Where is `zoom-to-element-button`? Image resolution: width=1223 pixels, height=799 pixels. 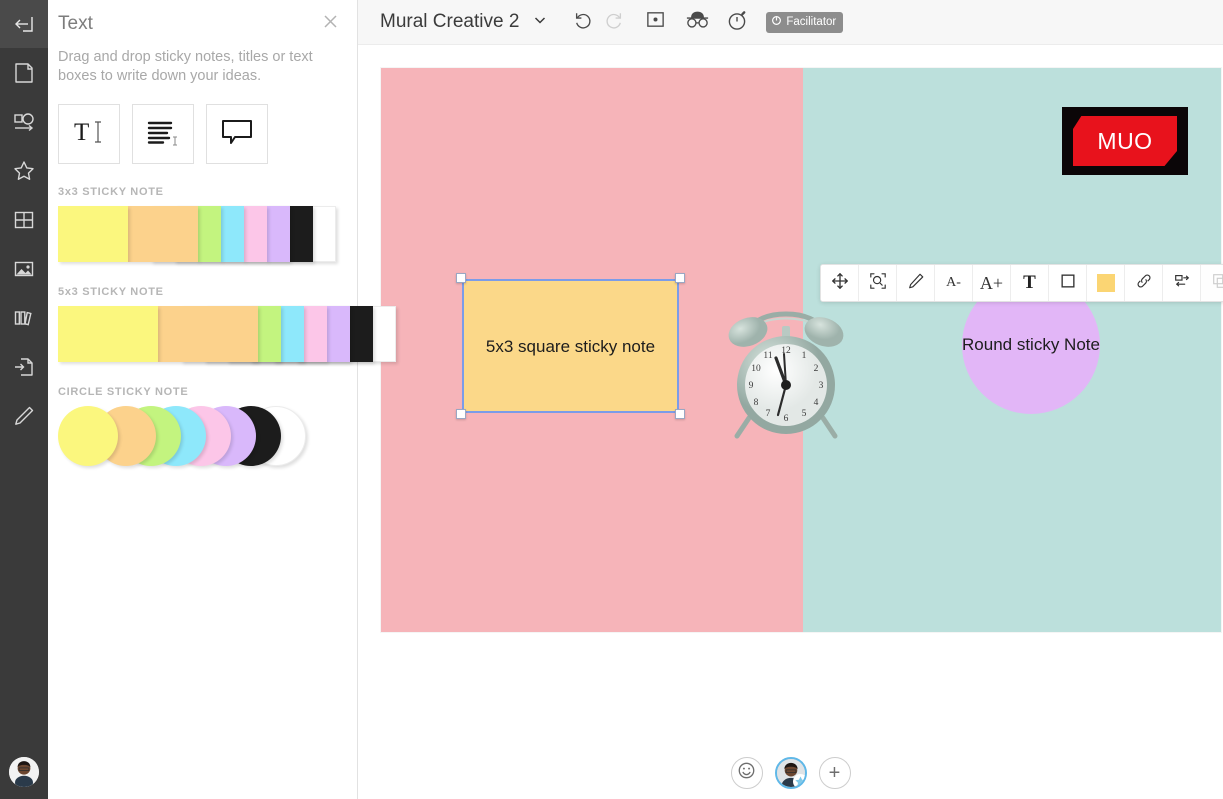
zoom-to-element-button is located at coordinates (878, 283).